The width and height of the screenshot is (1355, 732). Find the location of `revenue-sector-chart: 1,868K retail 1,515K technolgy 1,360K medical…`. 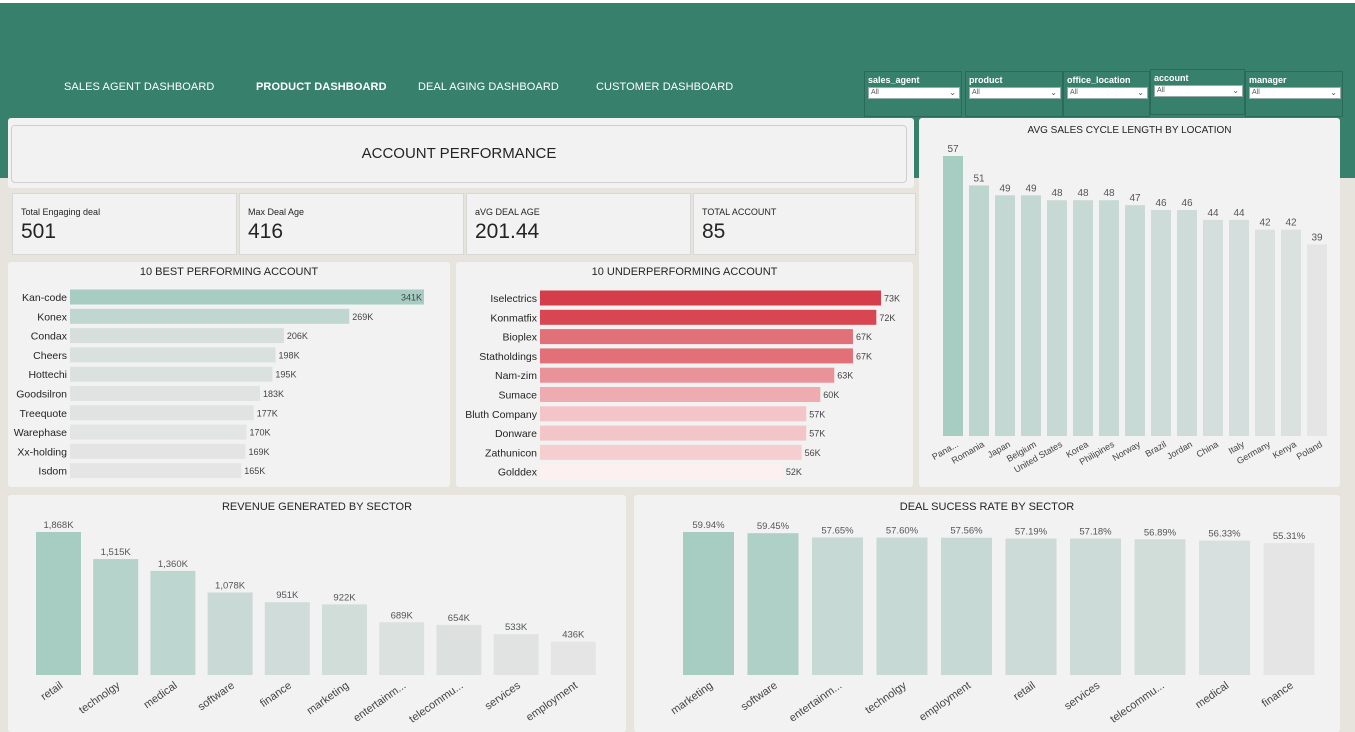

revenue-sector-chart: 1,868K retail 1,515K technolgy 1,360K medical… is located at coordinates (316, 623).